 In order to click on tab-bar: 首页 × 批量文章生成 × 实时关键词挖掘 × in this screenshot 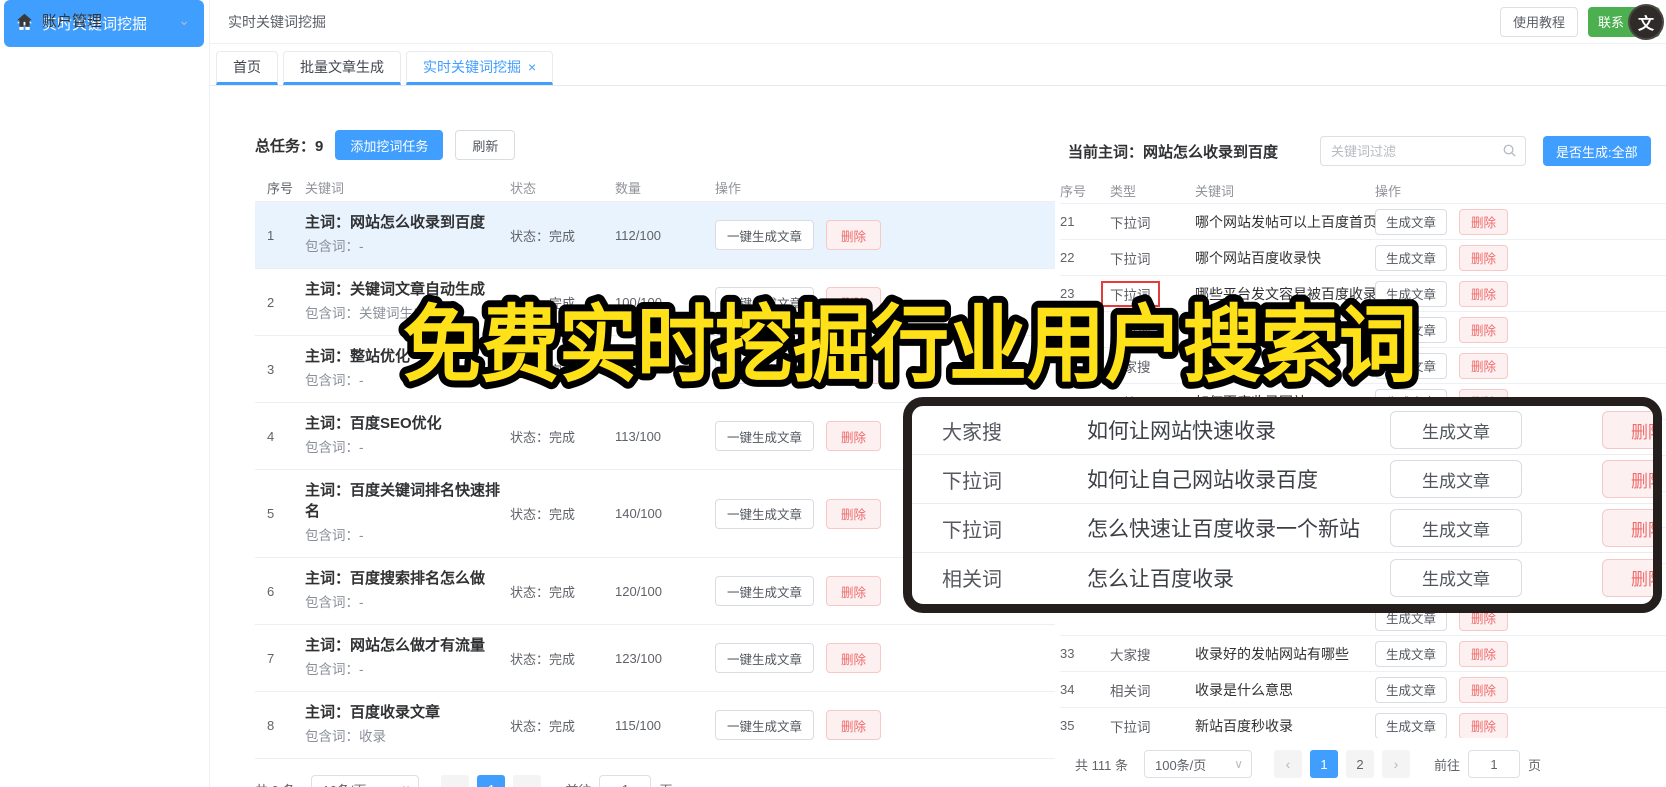, I will do `click(938, 65)`.